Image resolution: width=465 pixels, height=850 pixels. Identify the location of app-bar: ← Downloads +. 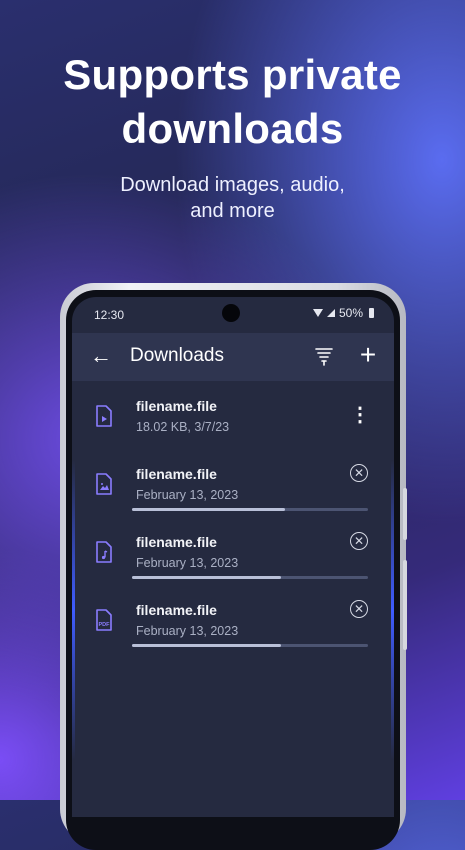
(233, 357).